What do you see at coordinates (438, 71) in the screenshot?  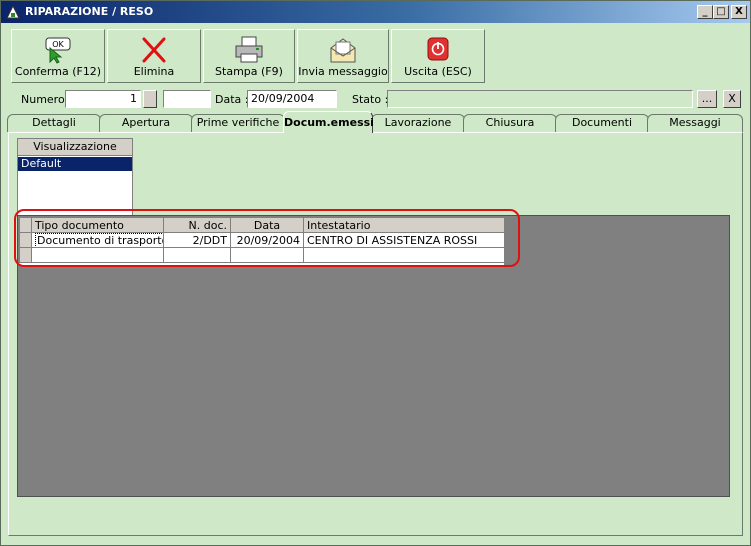 I see `uscita-label: Uscita (ESC)` at bounding box center [438, 71].